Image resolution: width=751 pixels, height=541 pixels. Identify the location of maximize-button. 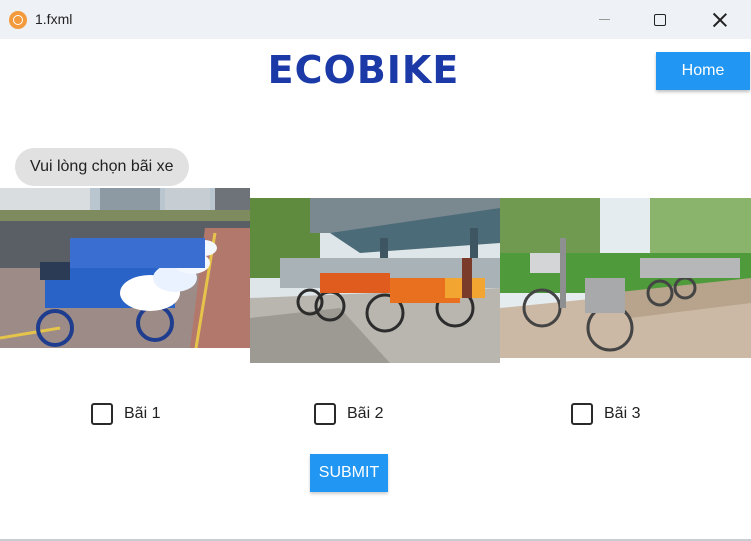
(660, 19).